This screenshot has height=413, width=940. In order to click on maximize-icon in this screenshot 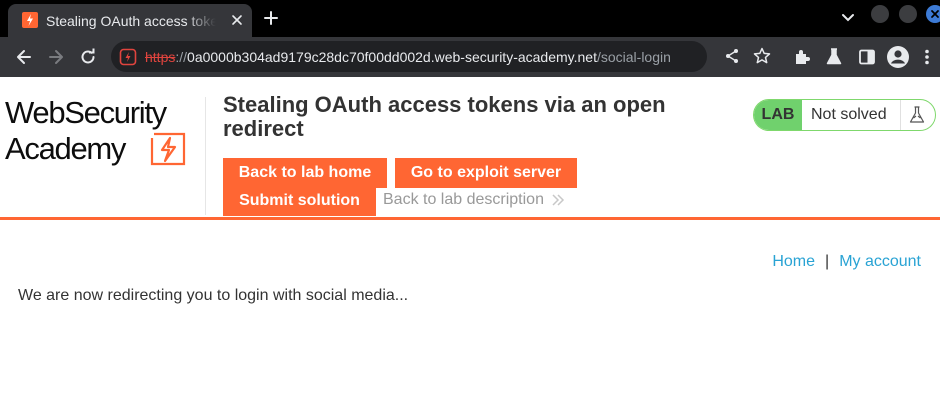, I will do `click(908, 14)`.